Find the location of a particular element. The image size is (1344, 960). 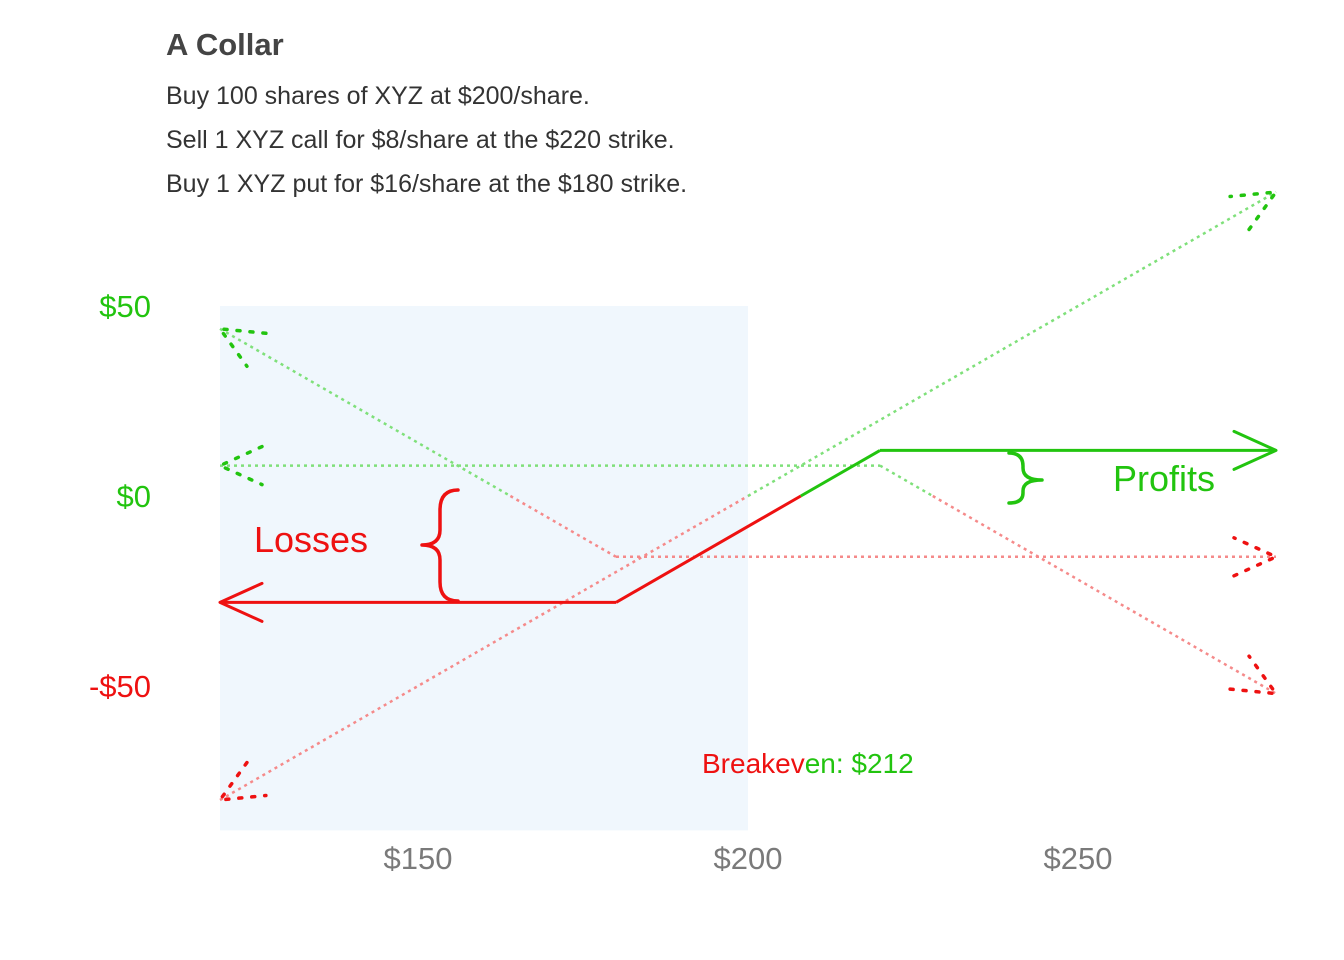

y-tick-label: $50 is located at coordinates (125, 306).